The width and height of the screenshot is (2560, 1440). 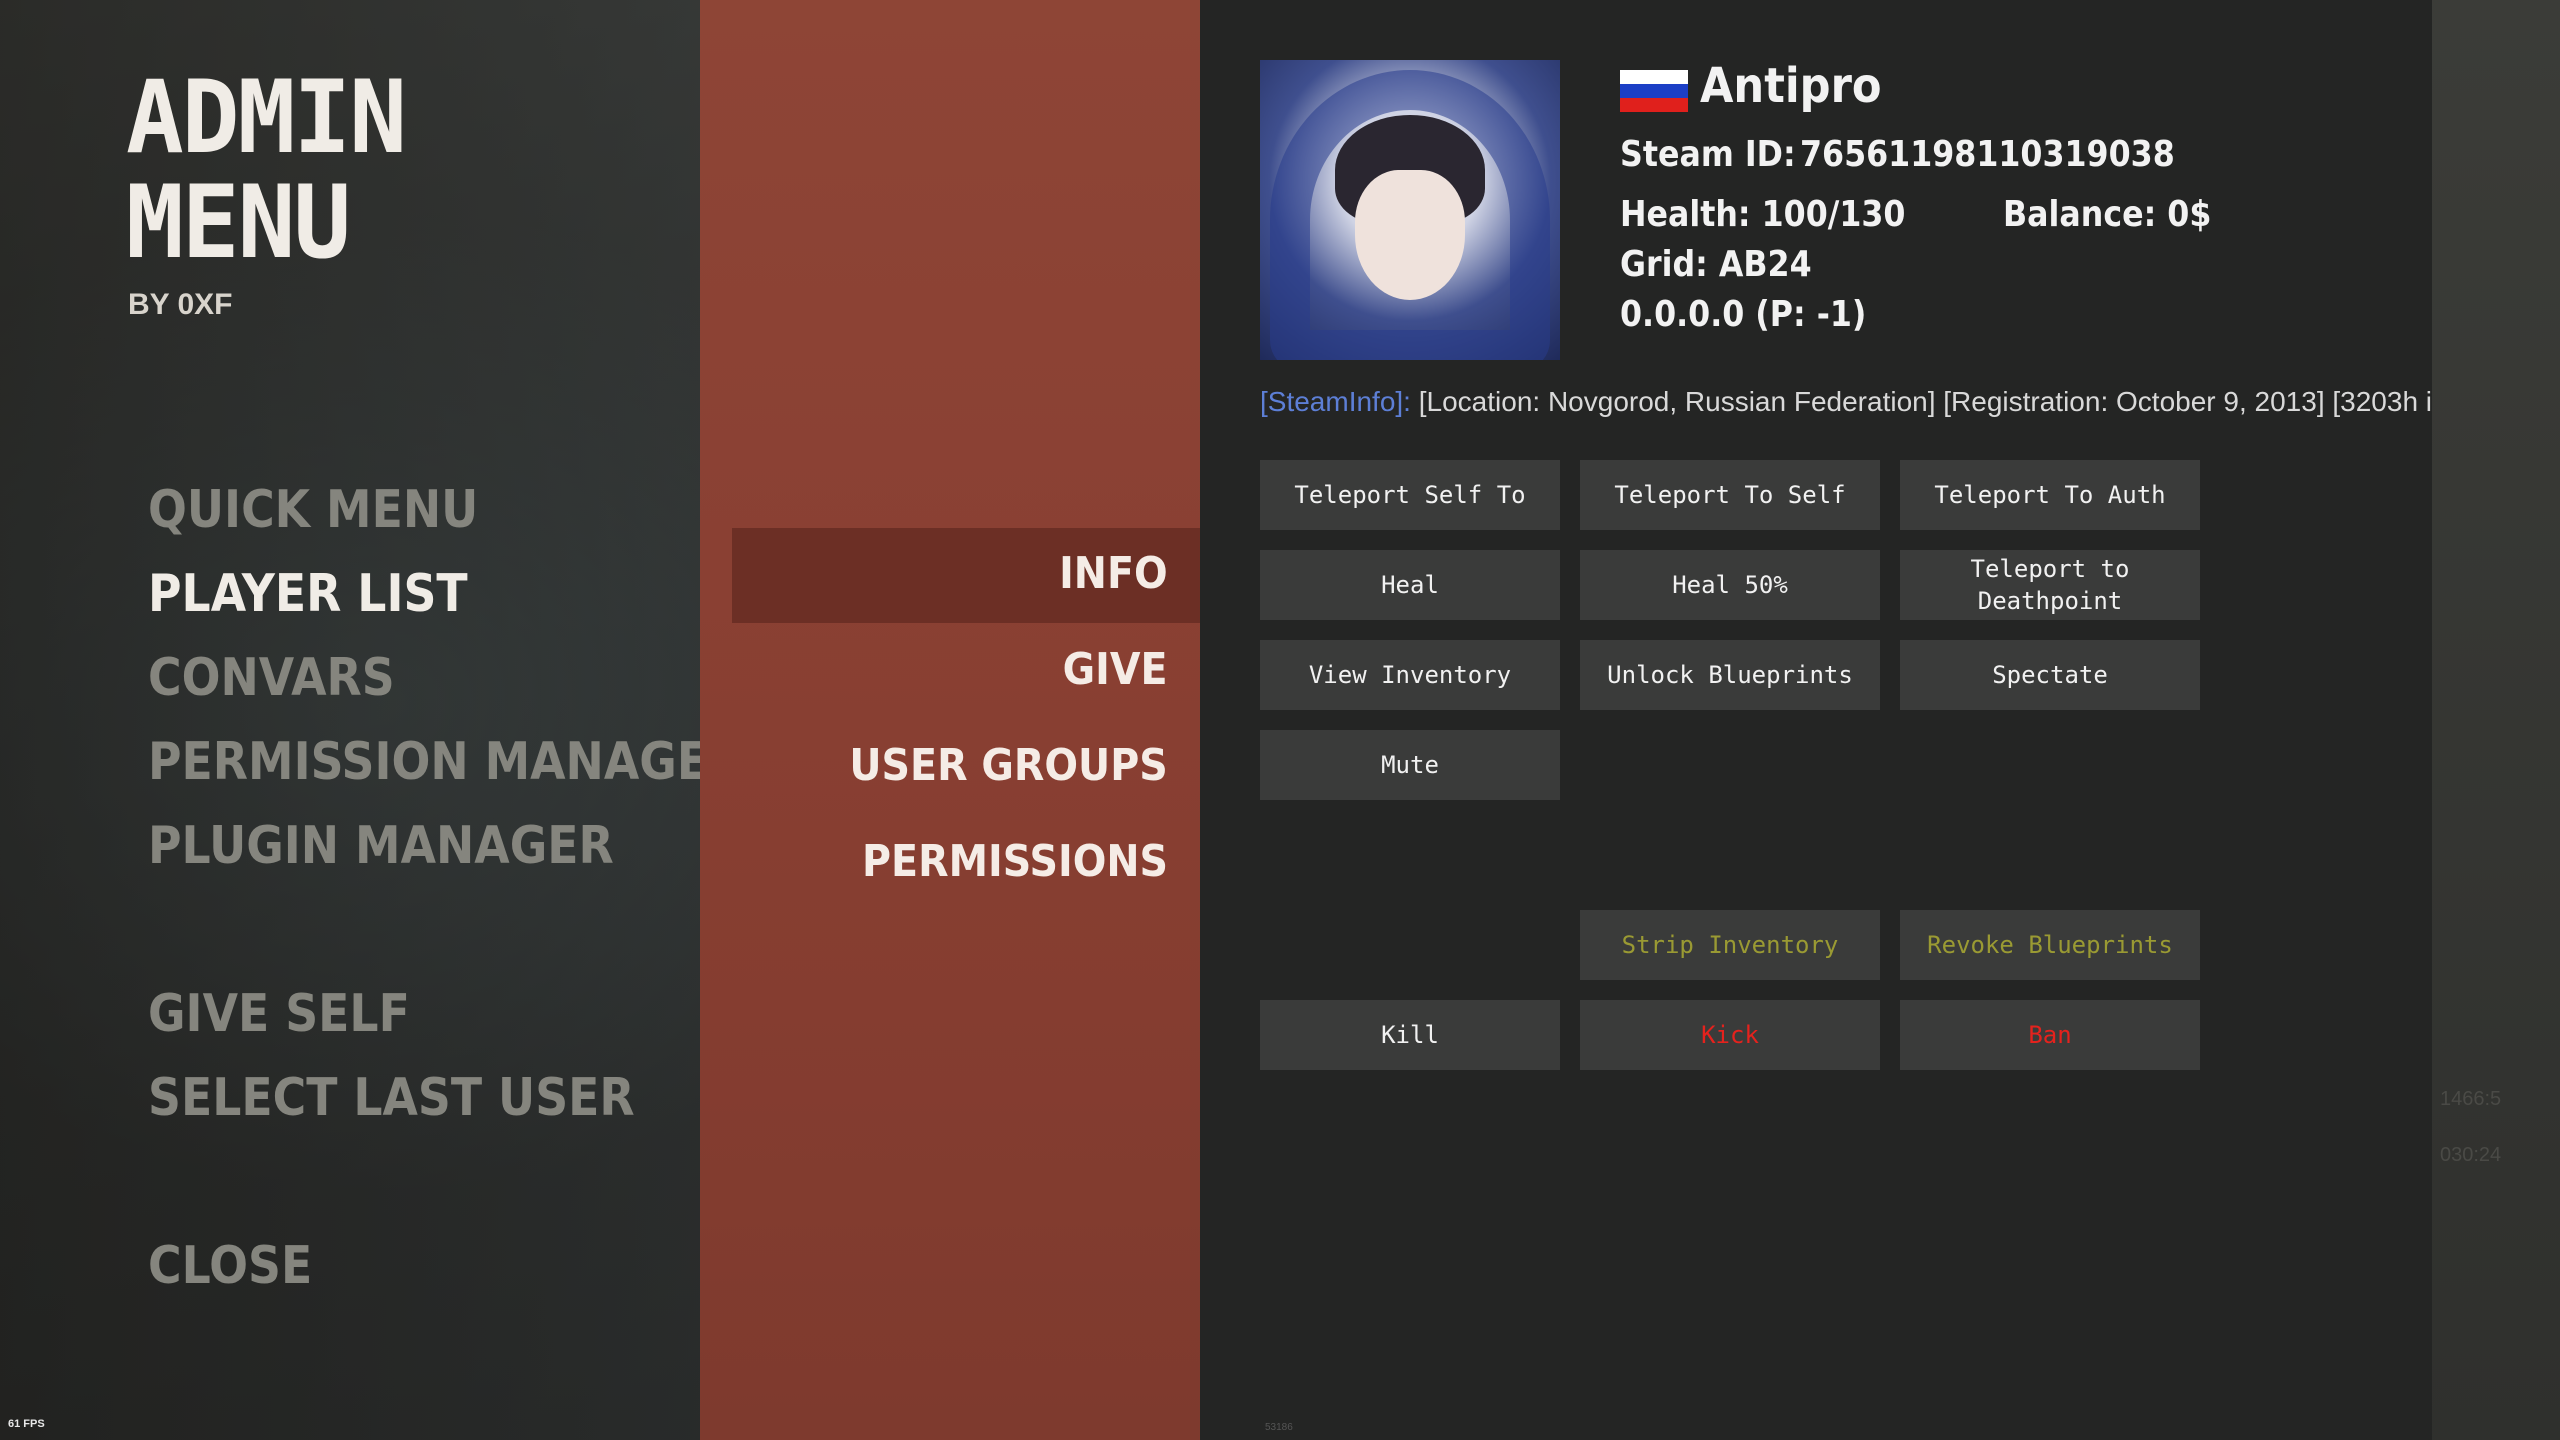 What do you see at coordinates (1654, 77) in the screenshot?
I see `flag-stripe-white` at bounding box center [1654, 77].